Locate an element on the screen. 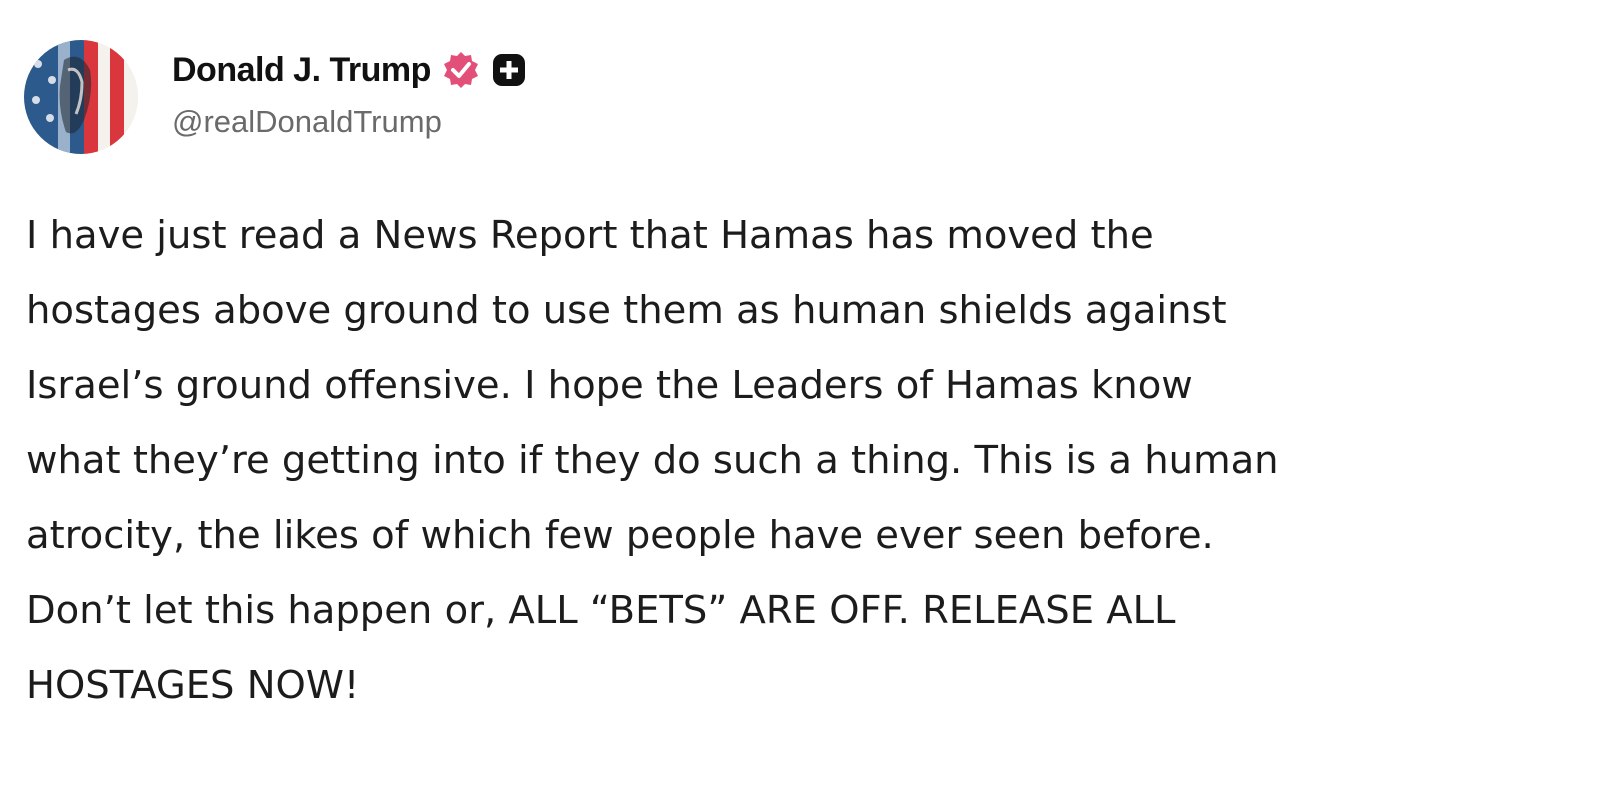  author-handle: @realDonaldTrump is located at coordinates (349, 122).